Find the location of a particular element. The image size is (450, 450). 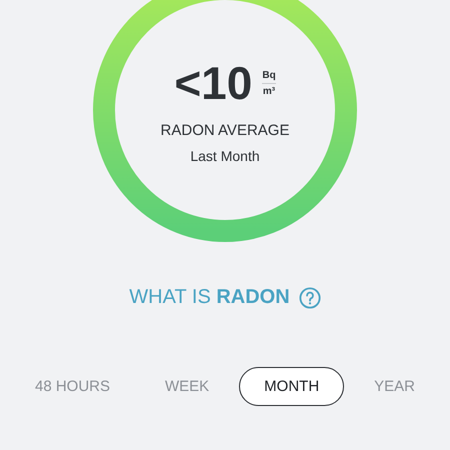

what-is-radon-link: WHAT IS RADON is located at coordinates (209, 297).